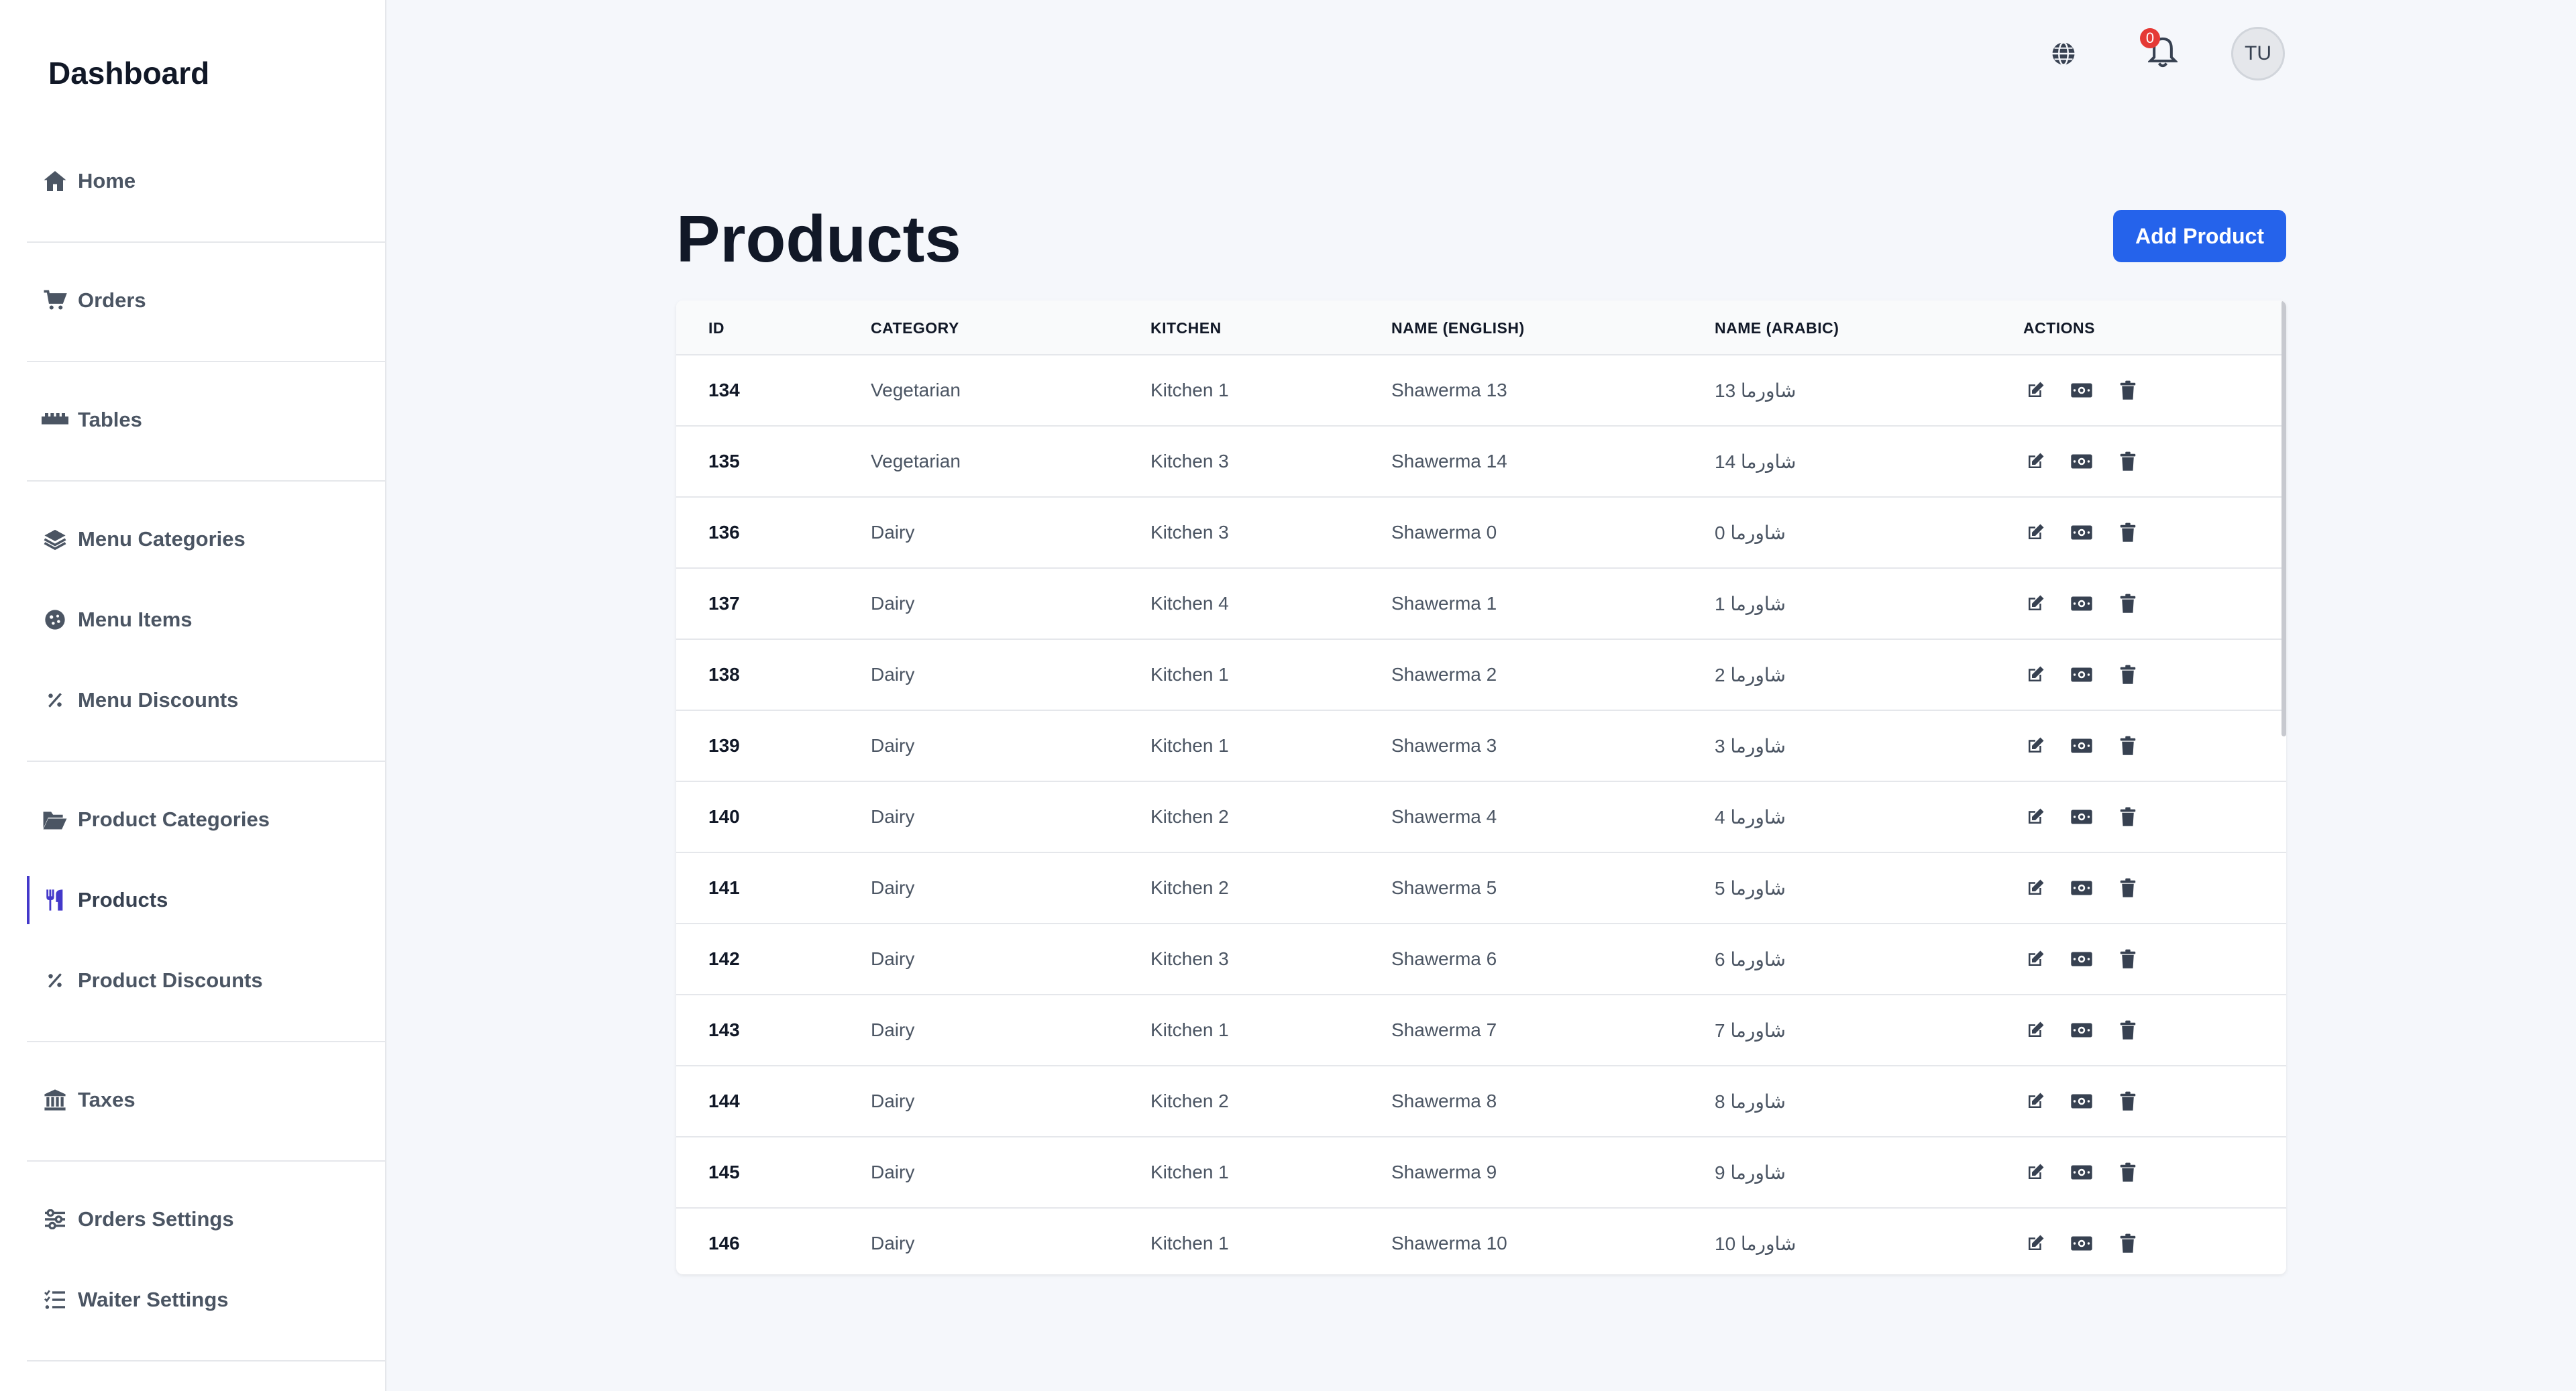 The image size is (2576, 1391). What do you see at coordinates (1755, 391) in the screenshot?
I see `cell-name-arabic: شاورما 13` at bounding box center [1755, 391].